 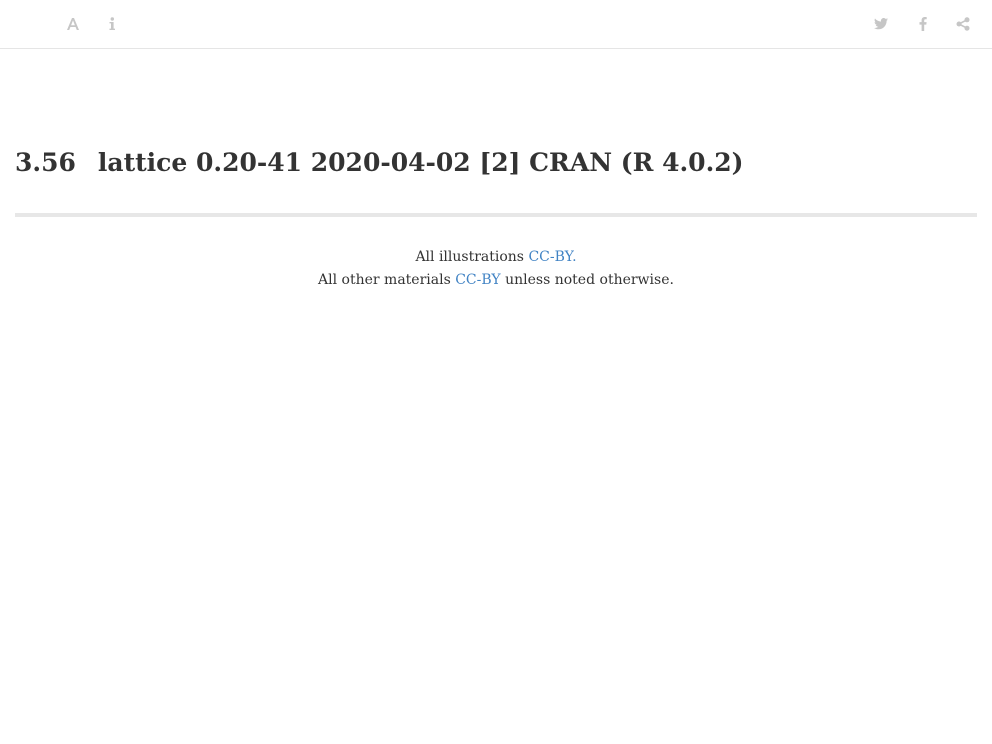 I want to click on materials-license-text: All other materials, so click(x=384, y=280).